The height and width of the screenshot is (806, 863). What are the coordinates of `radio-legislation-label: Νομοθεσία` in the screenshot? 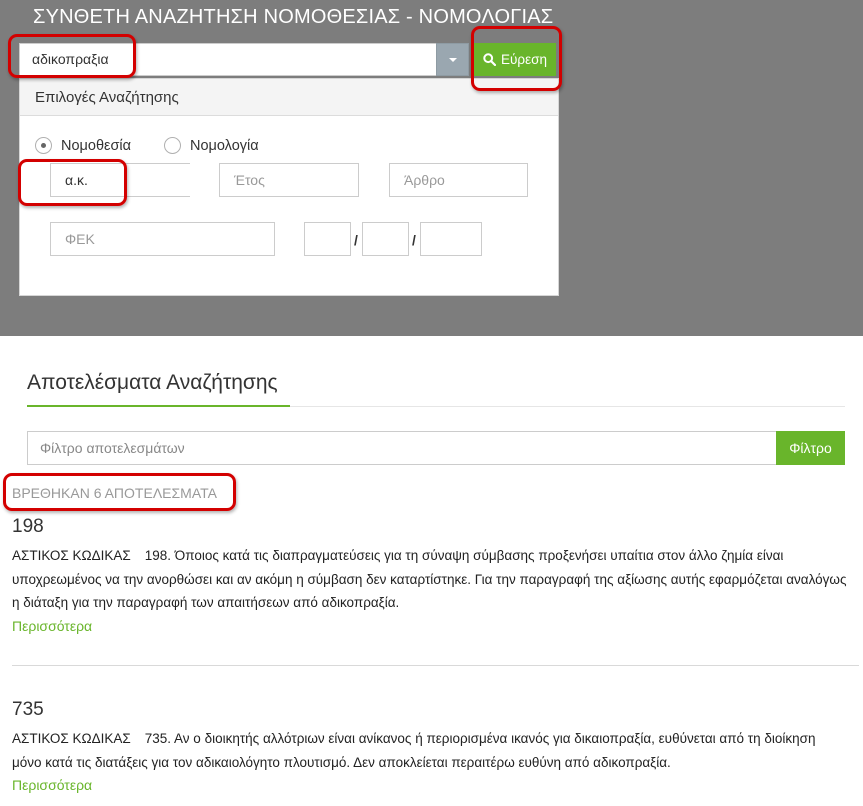 It's located at (96, 145).